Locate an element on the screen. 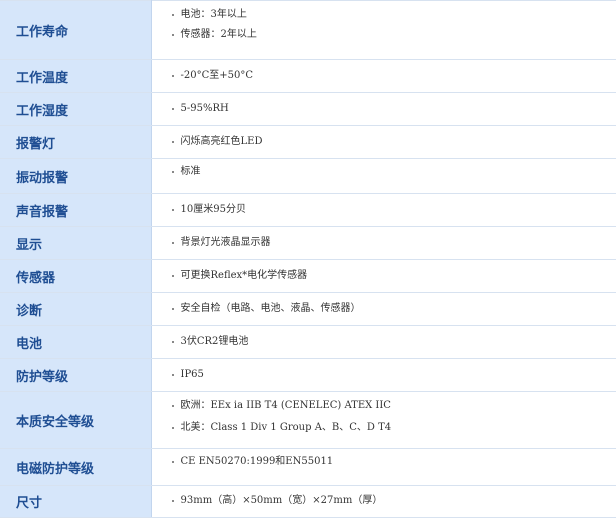  spec-value-line: 传感器：2年以上 is located at coordinates (393, 35).